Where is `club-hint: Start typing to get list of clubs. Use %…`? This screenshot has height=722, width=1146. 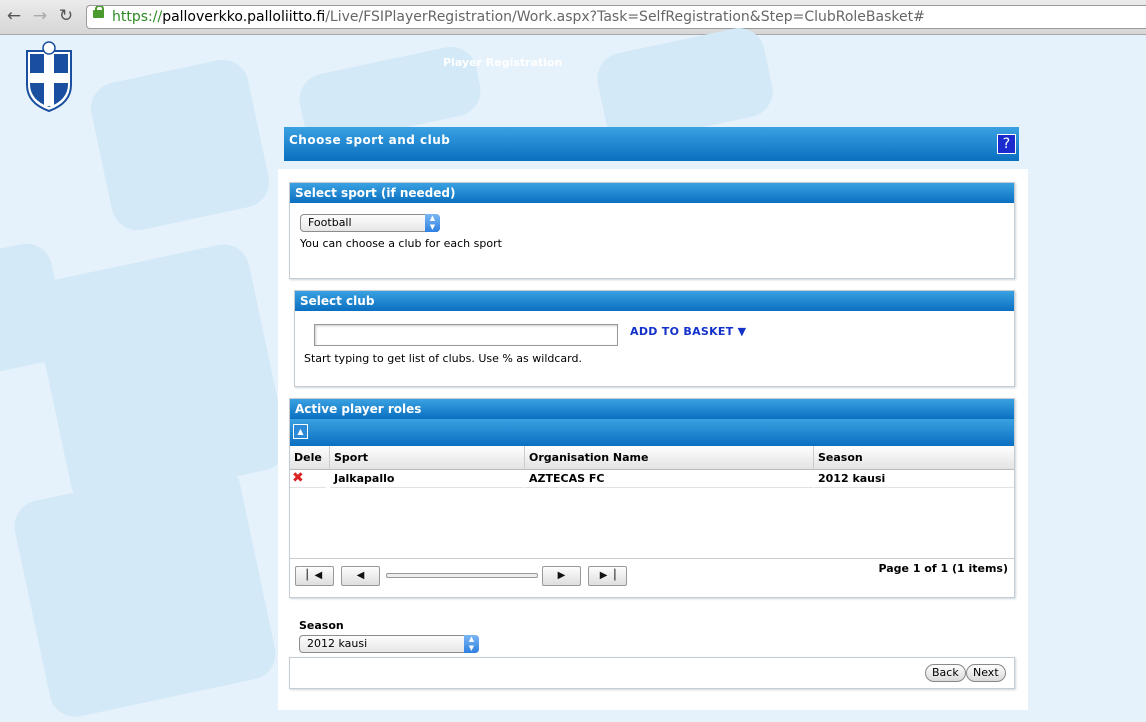 club-hint: Start typing to get list of clubs. Use %… is located at coordinates (443, 358).